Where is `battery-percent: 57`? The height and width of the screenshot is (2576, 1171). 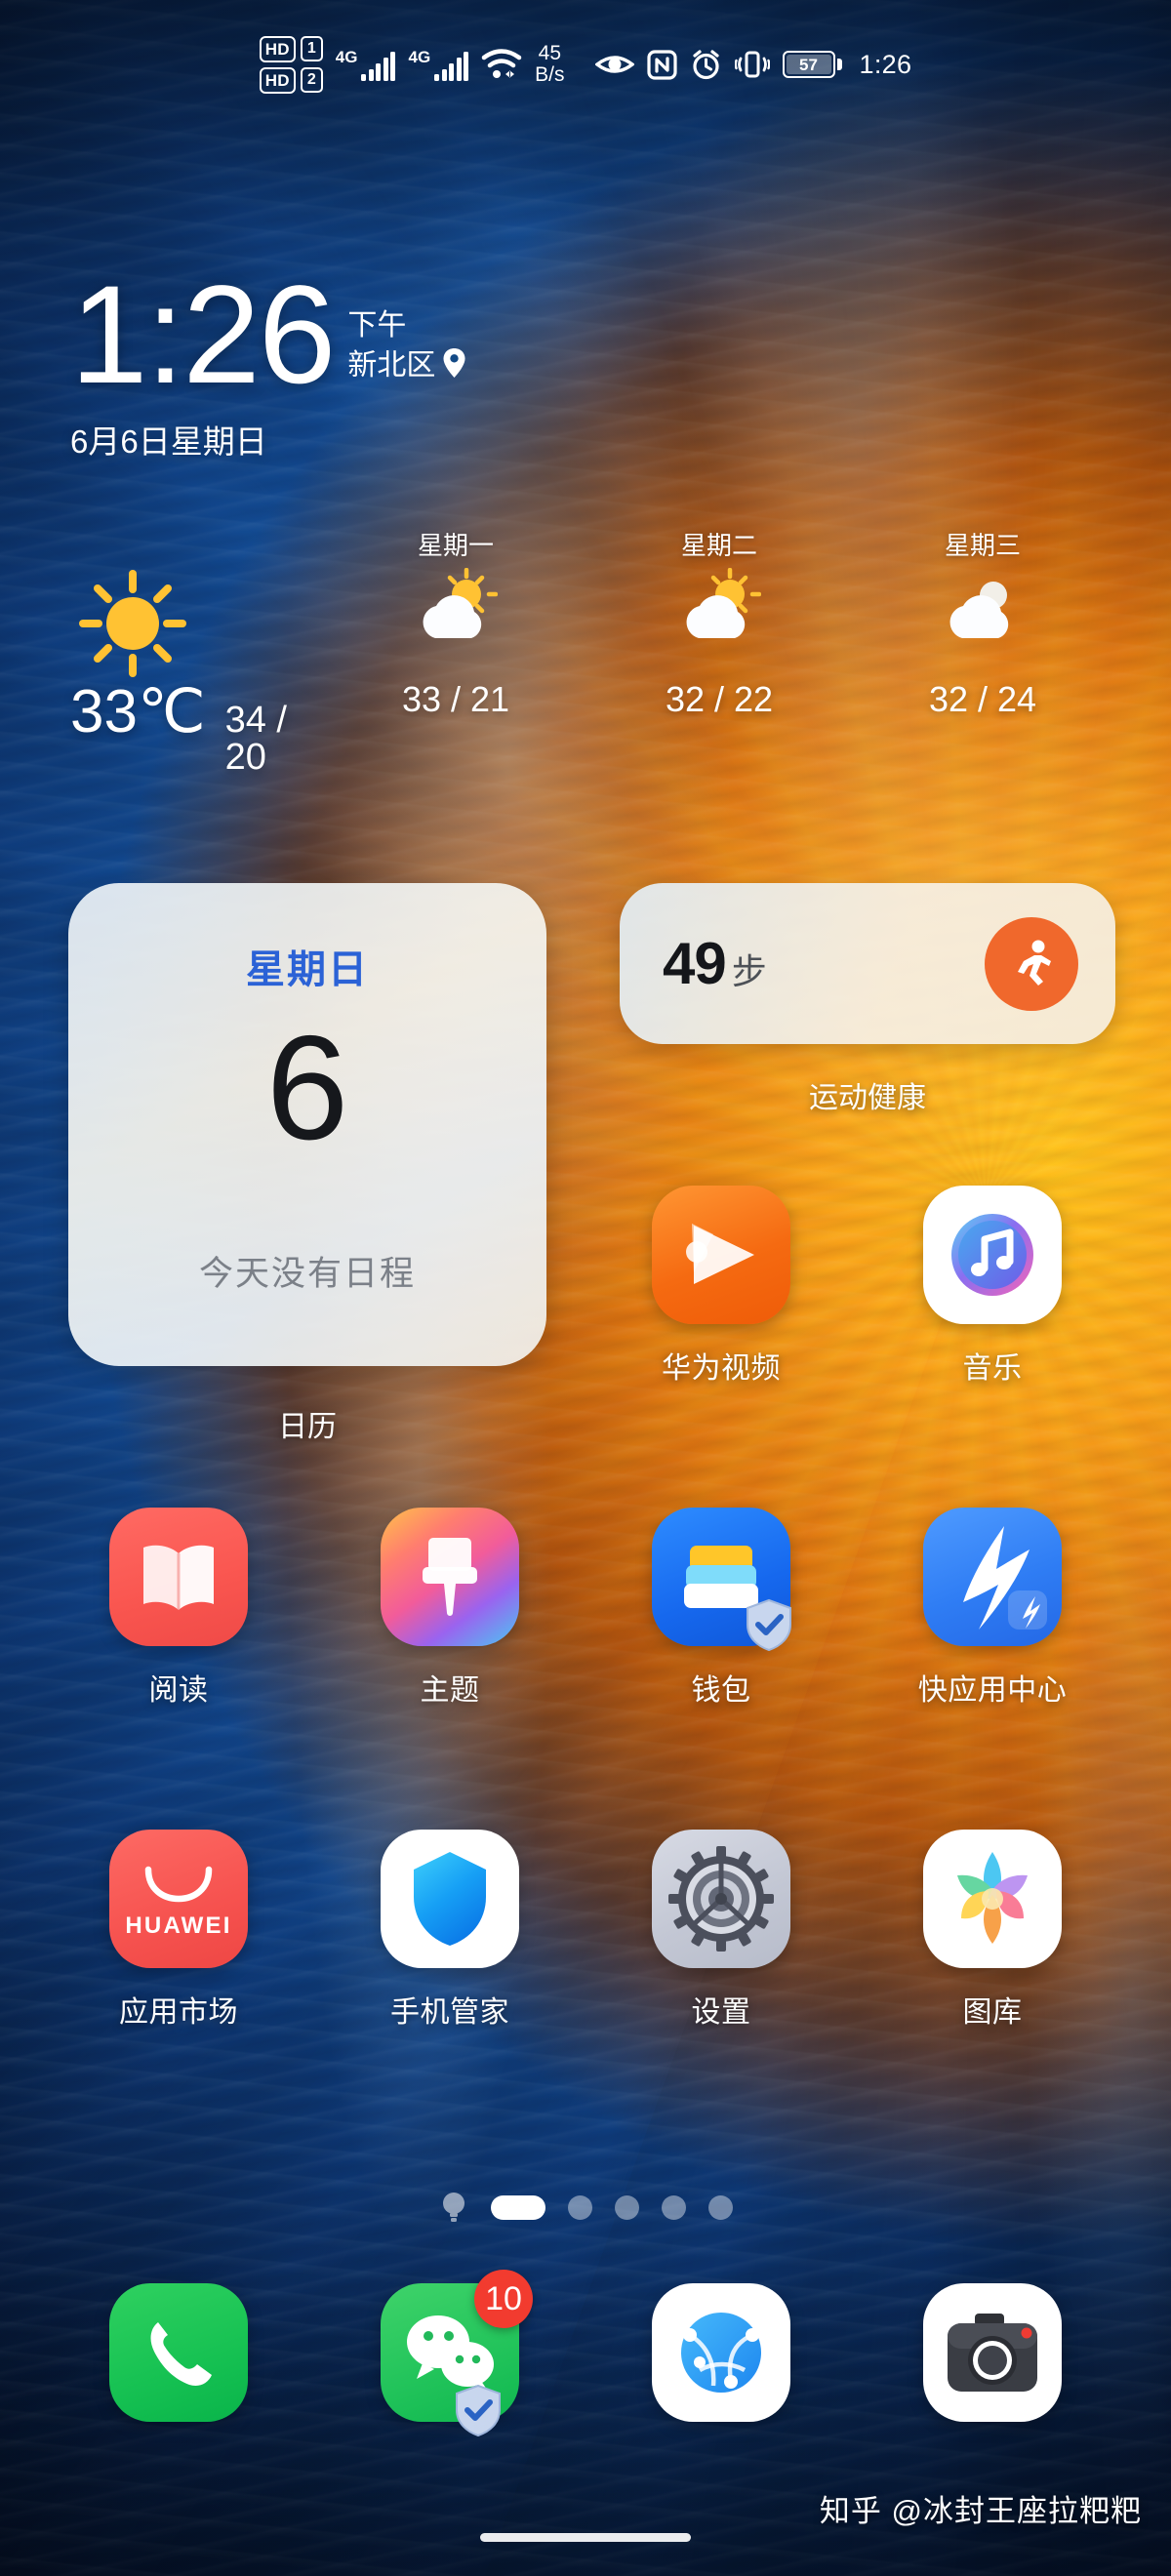
battery-percent: 57 is located at coordinates (808, 64).